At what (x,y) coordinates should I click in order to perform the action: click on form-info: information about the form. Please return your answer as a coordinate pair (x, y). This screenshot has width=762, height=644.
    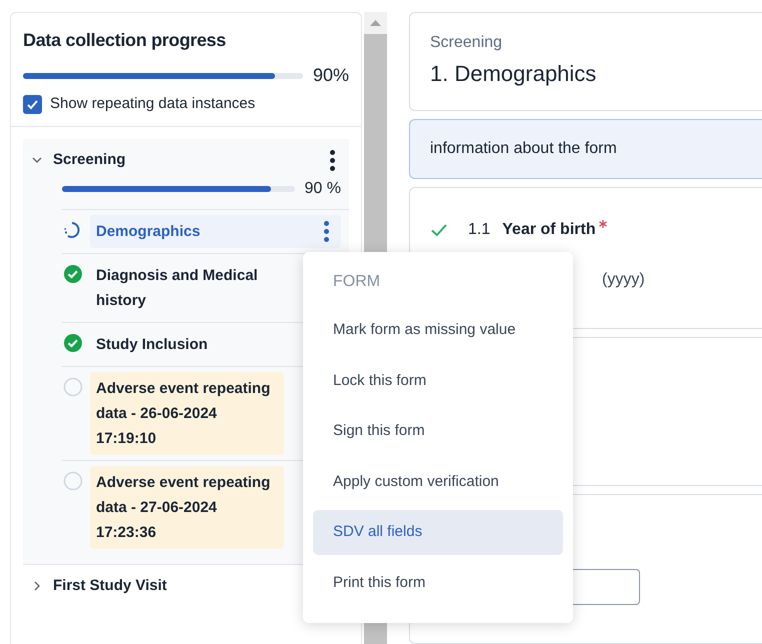
    Looking at the image, I should click on (585, 149).